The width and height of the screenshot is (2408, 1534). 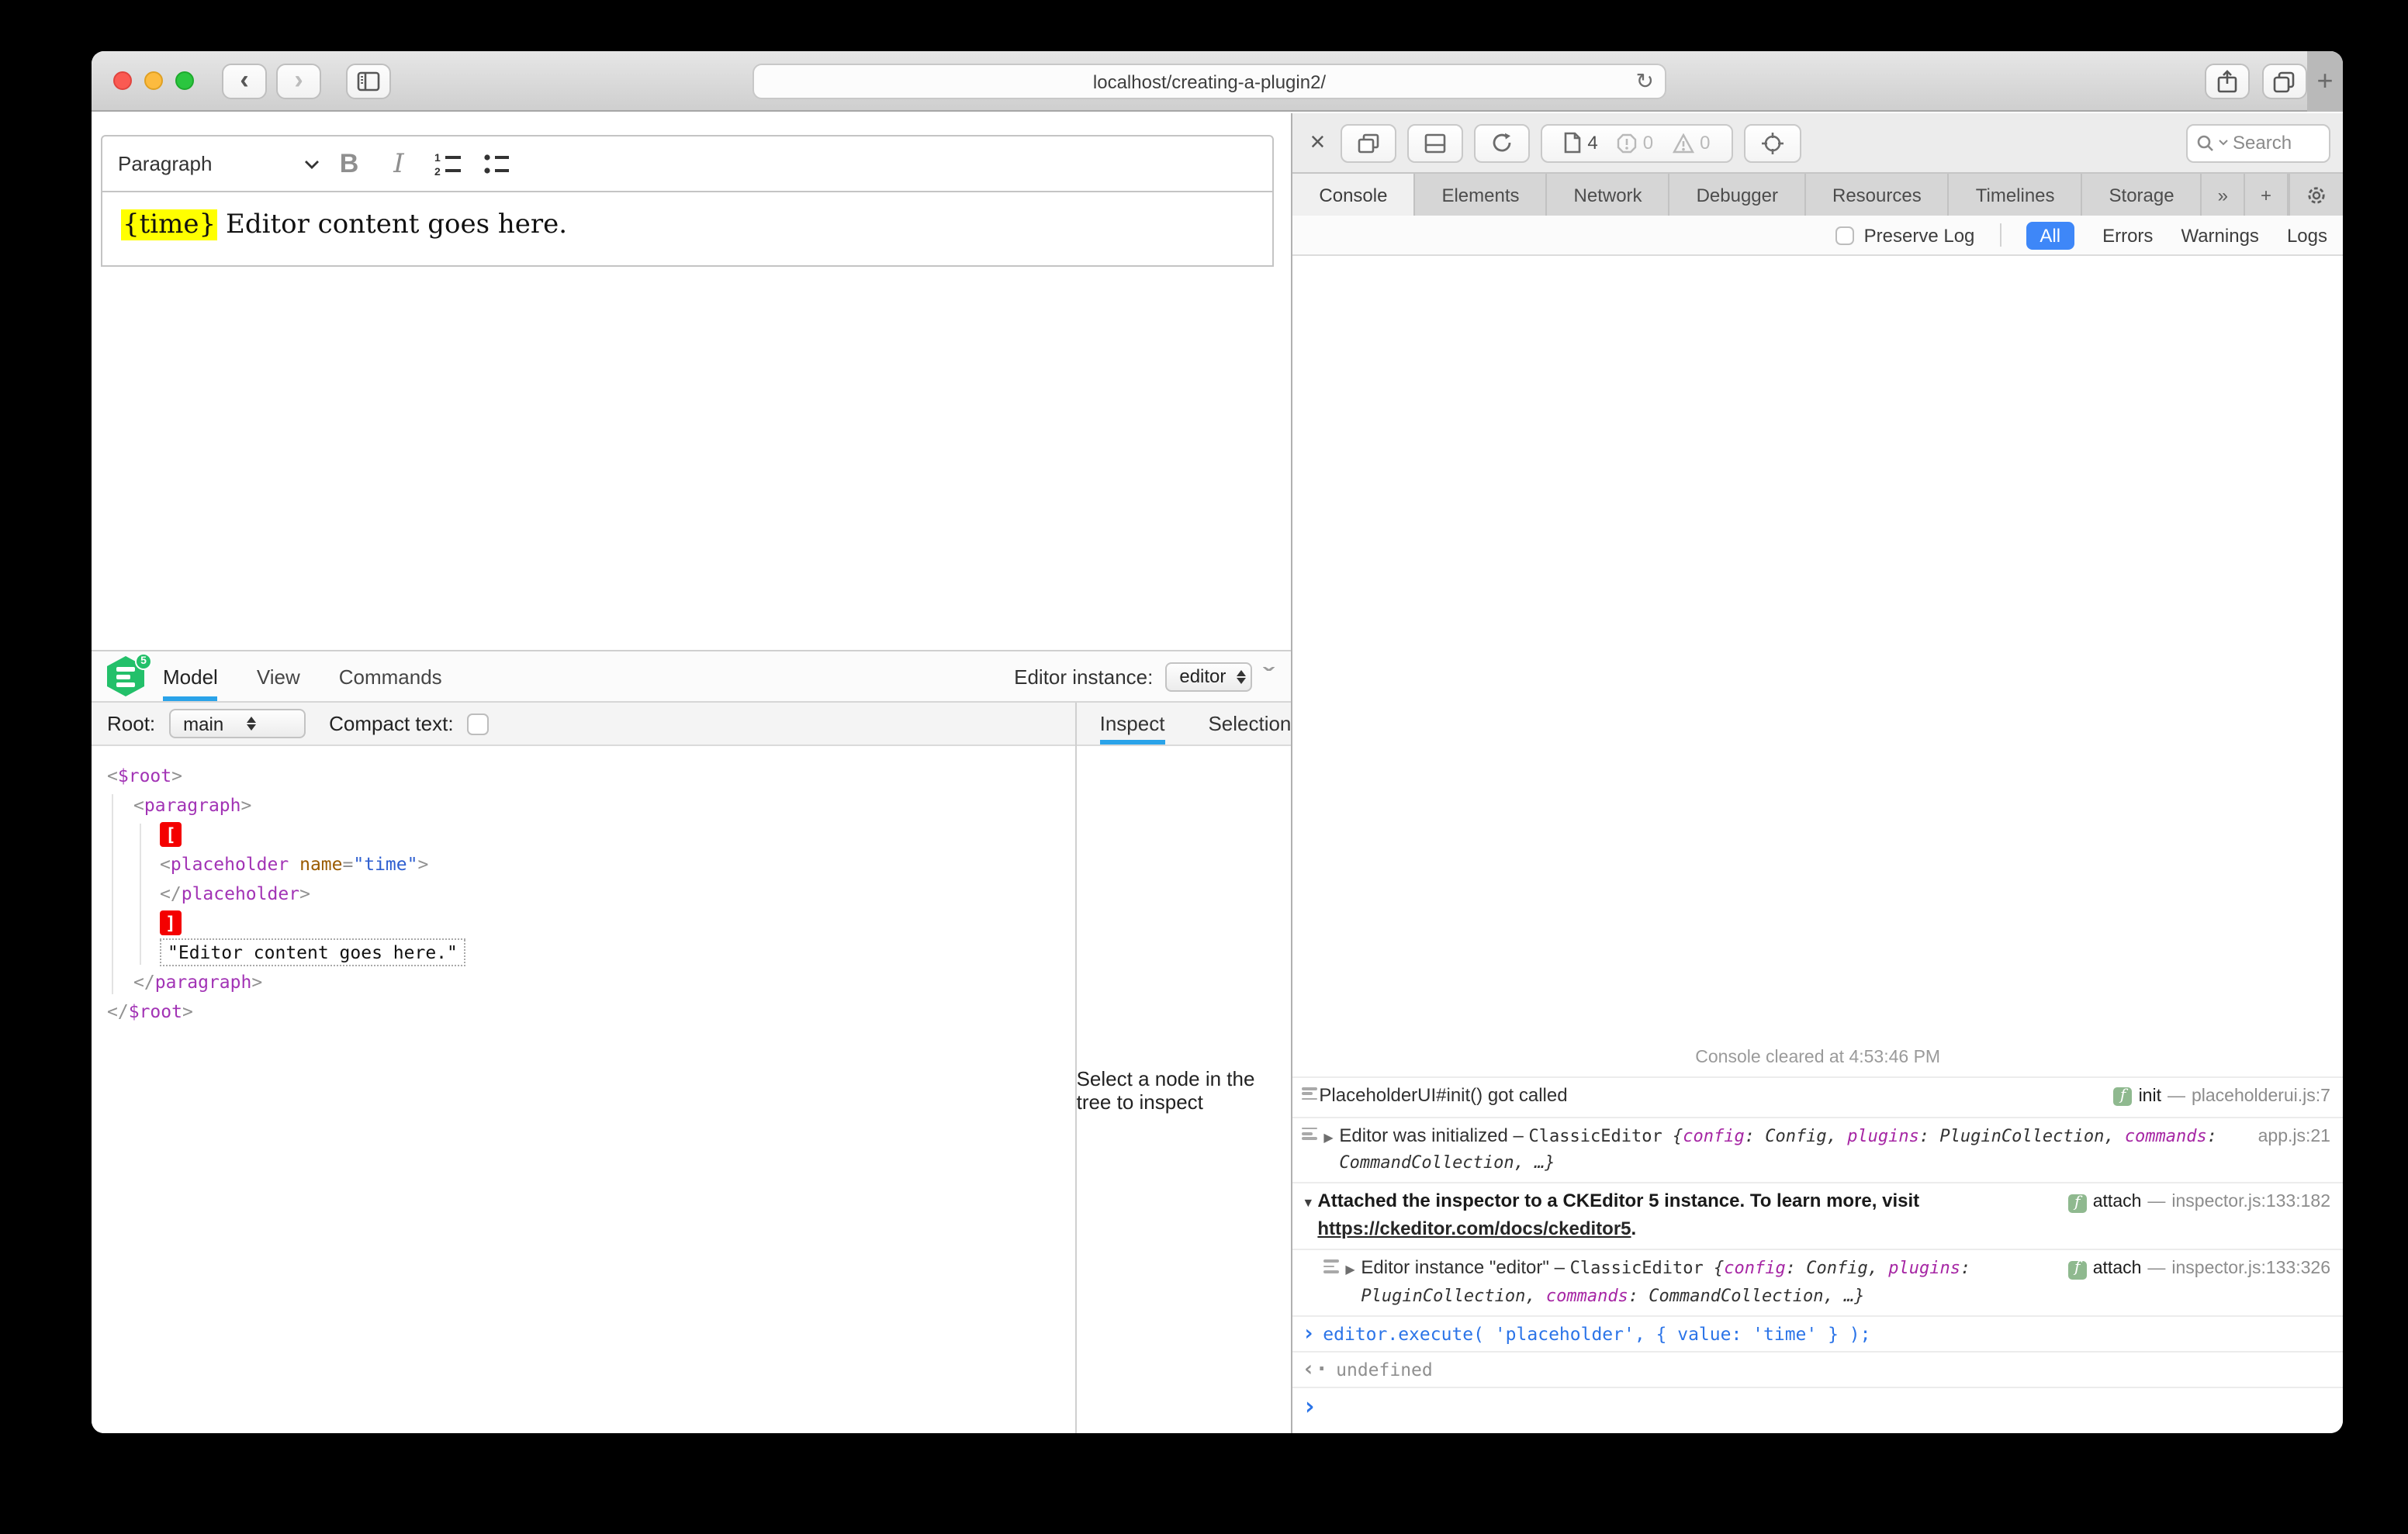 What do you see at coordinates (1132, 724) in the screenshot?
I see `ck-side-tab-inspect: Inspect` at bounding box center [1132, 724].